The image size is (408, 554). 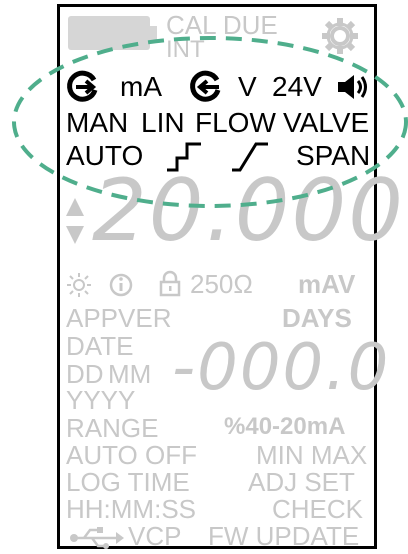 What do you see at coordinates (317, 318) in the screenshot?
I see `days-label: DAYS` at bounding box center [317, 318].